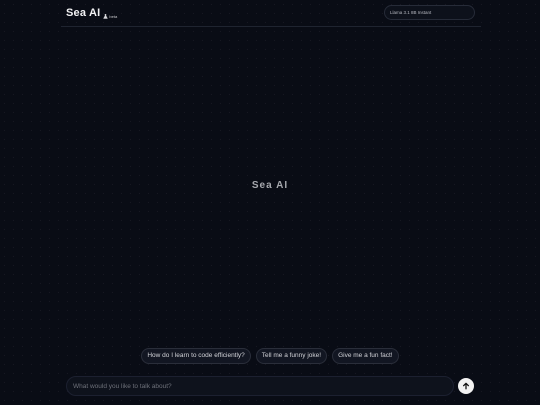  Describe the element at coordinates (411, 12) in the screenshot. I see `model-select-value: Llama 3.1 8B Instant` at that location.